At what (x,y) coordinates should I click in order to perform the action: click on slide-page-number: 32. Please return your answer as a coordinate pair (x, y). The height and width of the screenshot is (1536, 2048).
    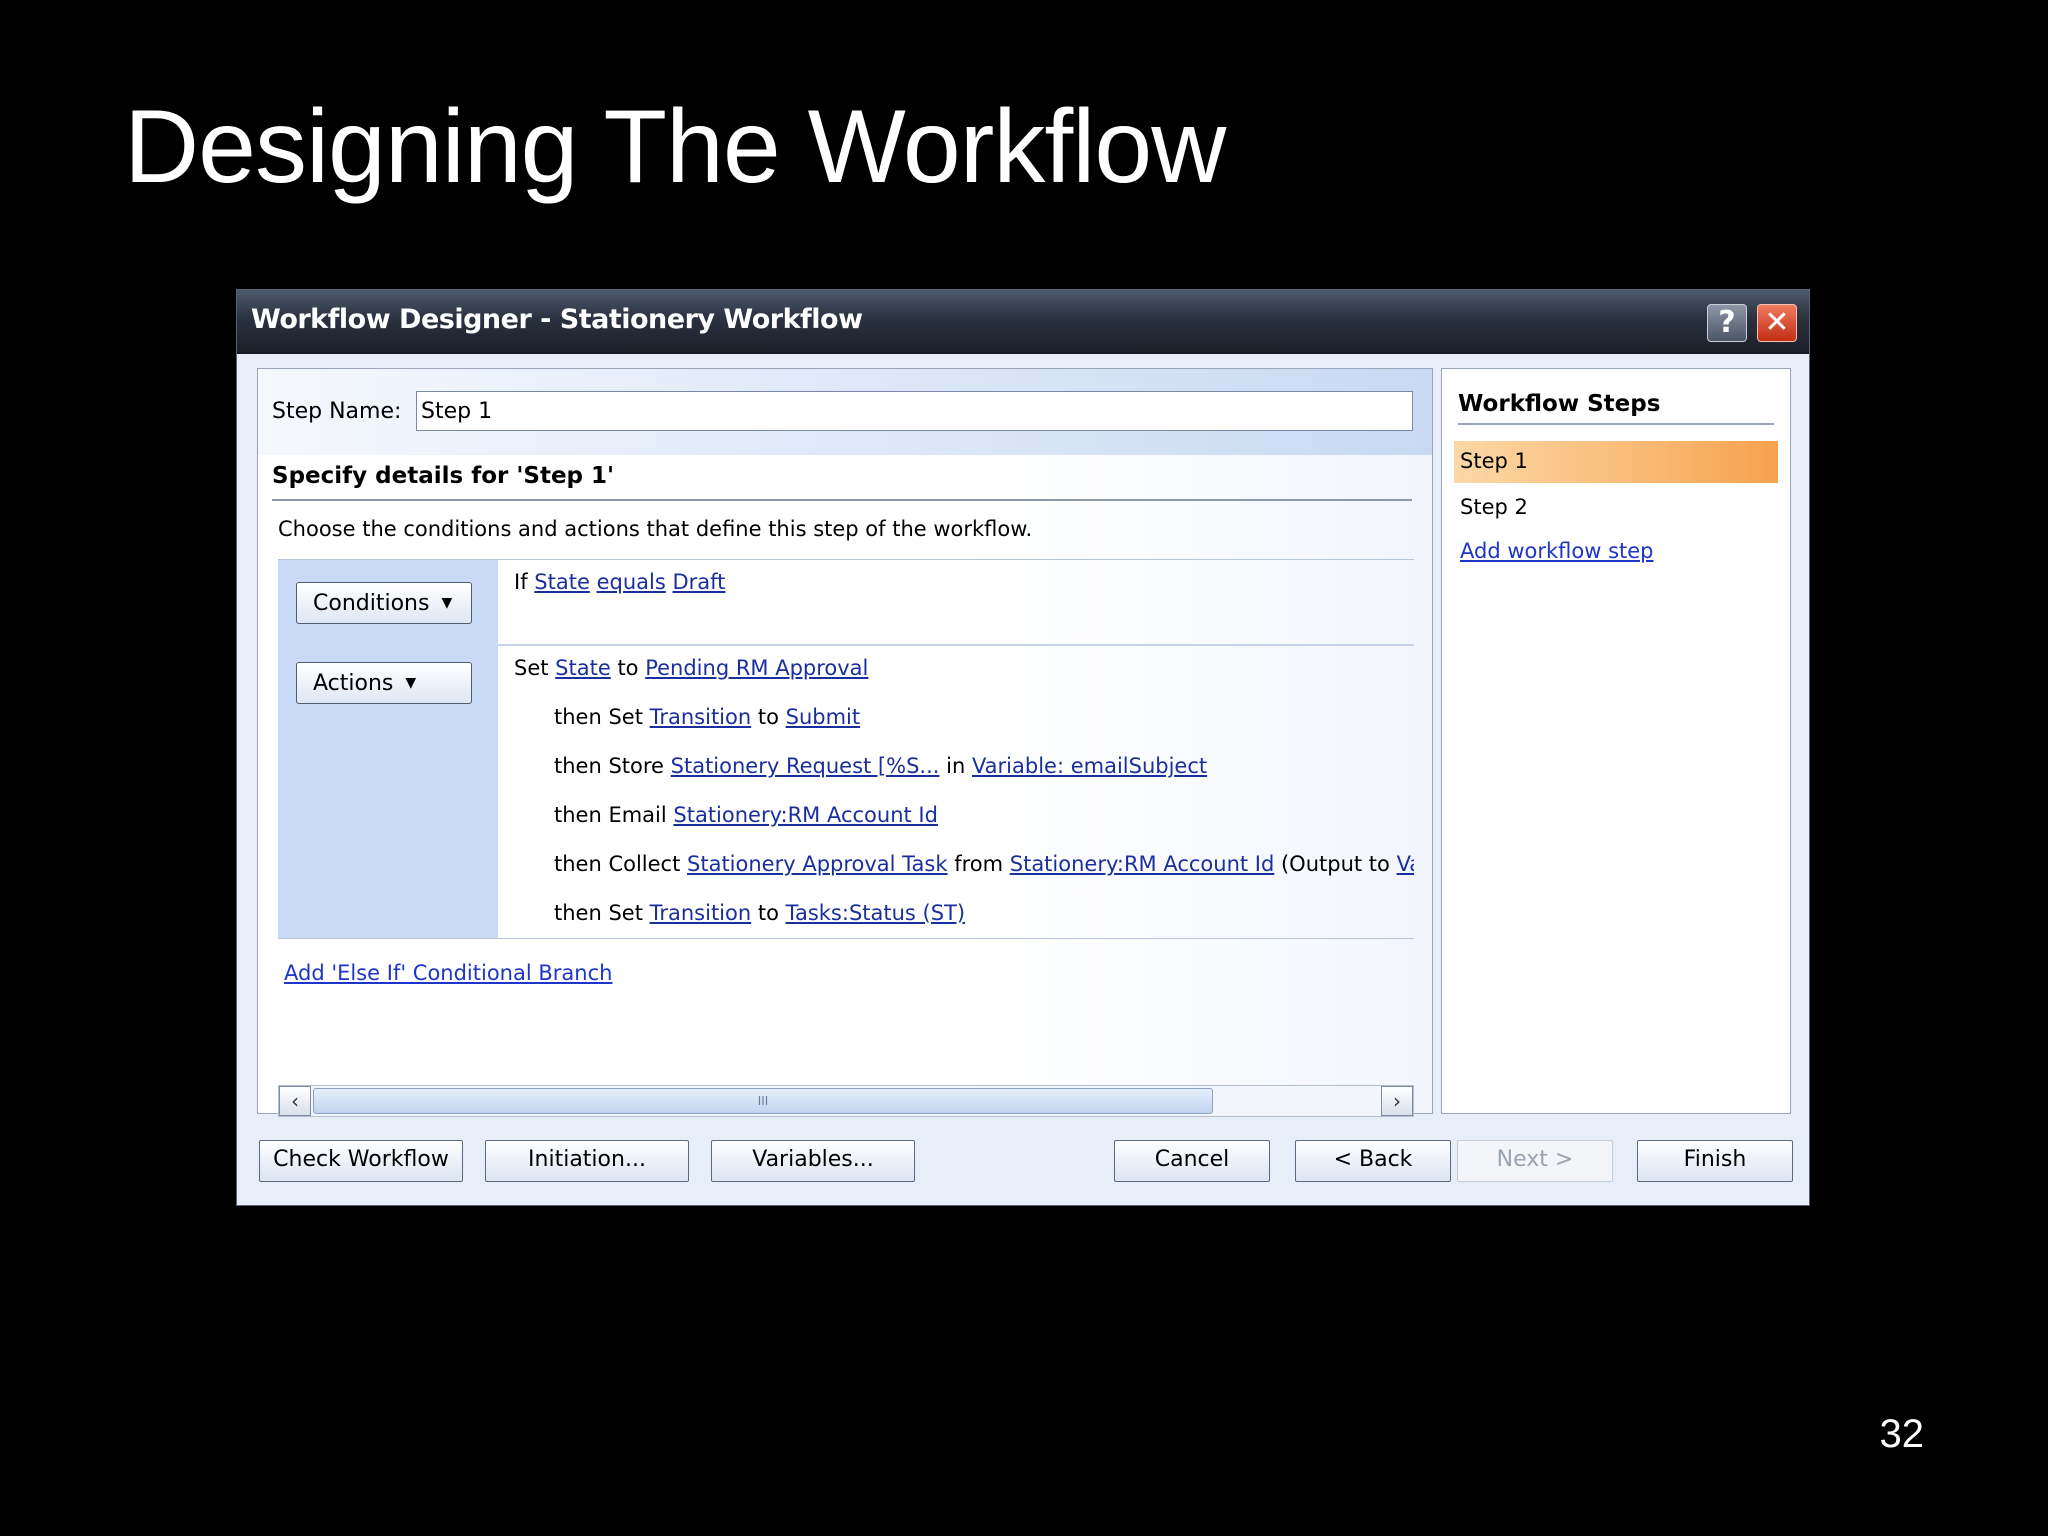
    Looking at the image, I should click on (1902, 1434).